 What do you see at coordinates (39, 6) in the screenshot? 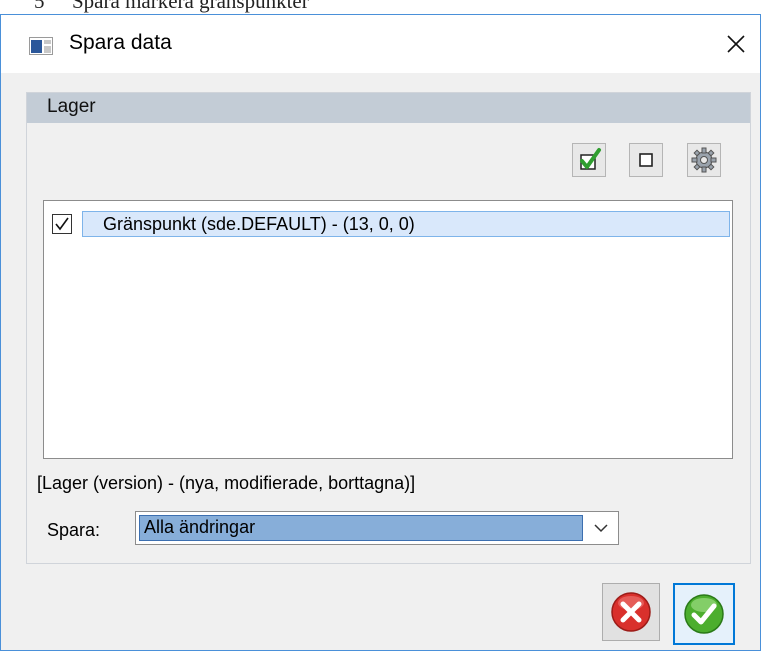
I see `document-heading-number: 5` at bounding box center [39, 6].